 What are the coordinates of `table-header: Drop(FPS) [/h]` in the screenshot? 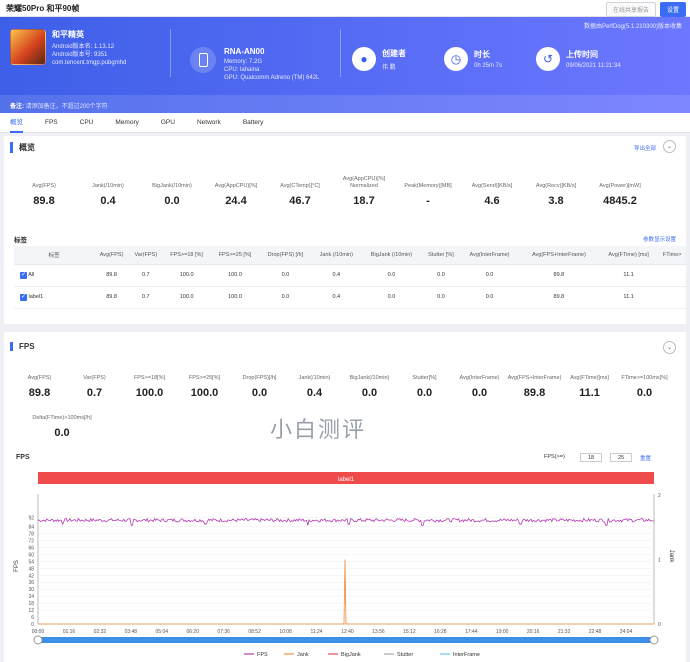 It's located at (285, 255).